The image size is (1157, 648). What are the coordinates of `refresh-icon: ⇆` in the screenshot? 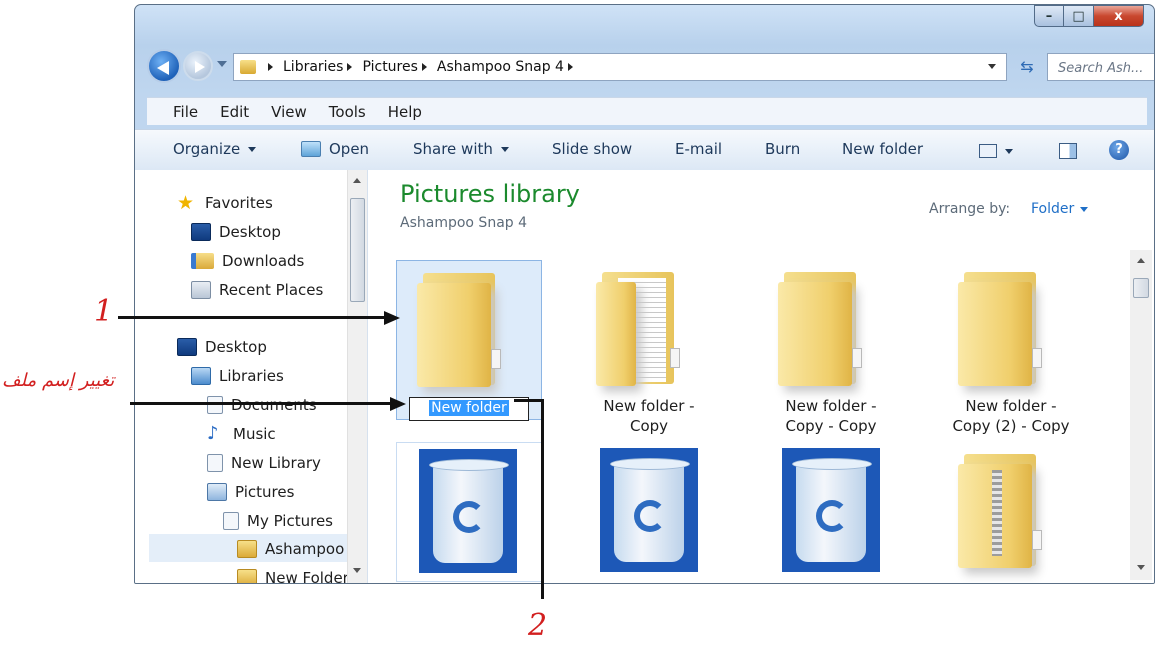 It's located at (1027, 67).